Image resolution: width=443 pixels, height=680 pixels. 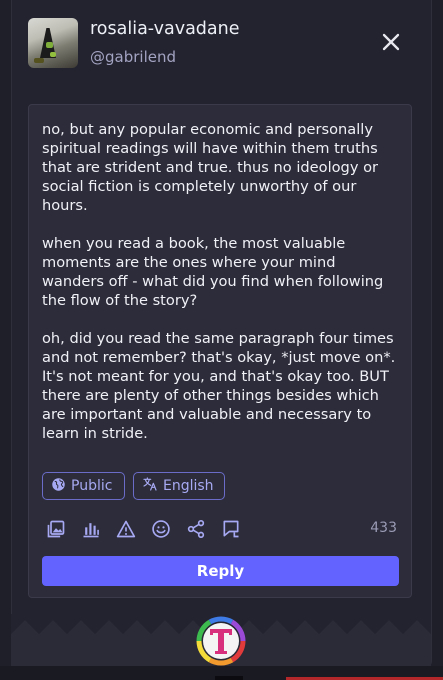 I want to click on app-logo-icon, so click(x=221, y=641).